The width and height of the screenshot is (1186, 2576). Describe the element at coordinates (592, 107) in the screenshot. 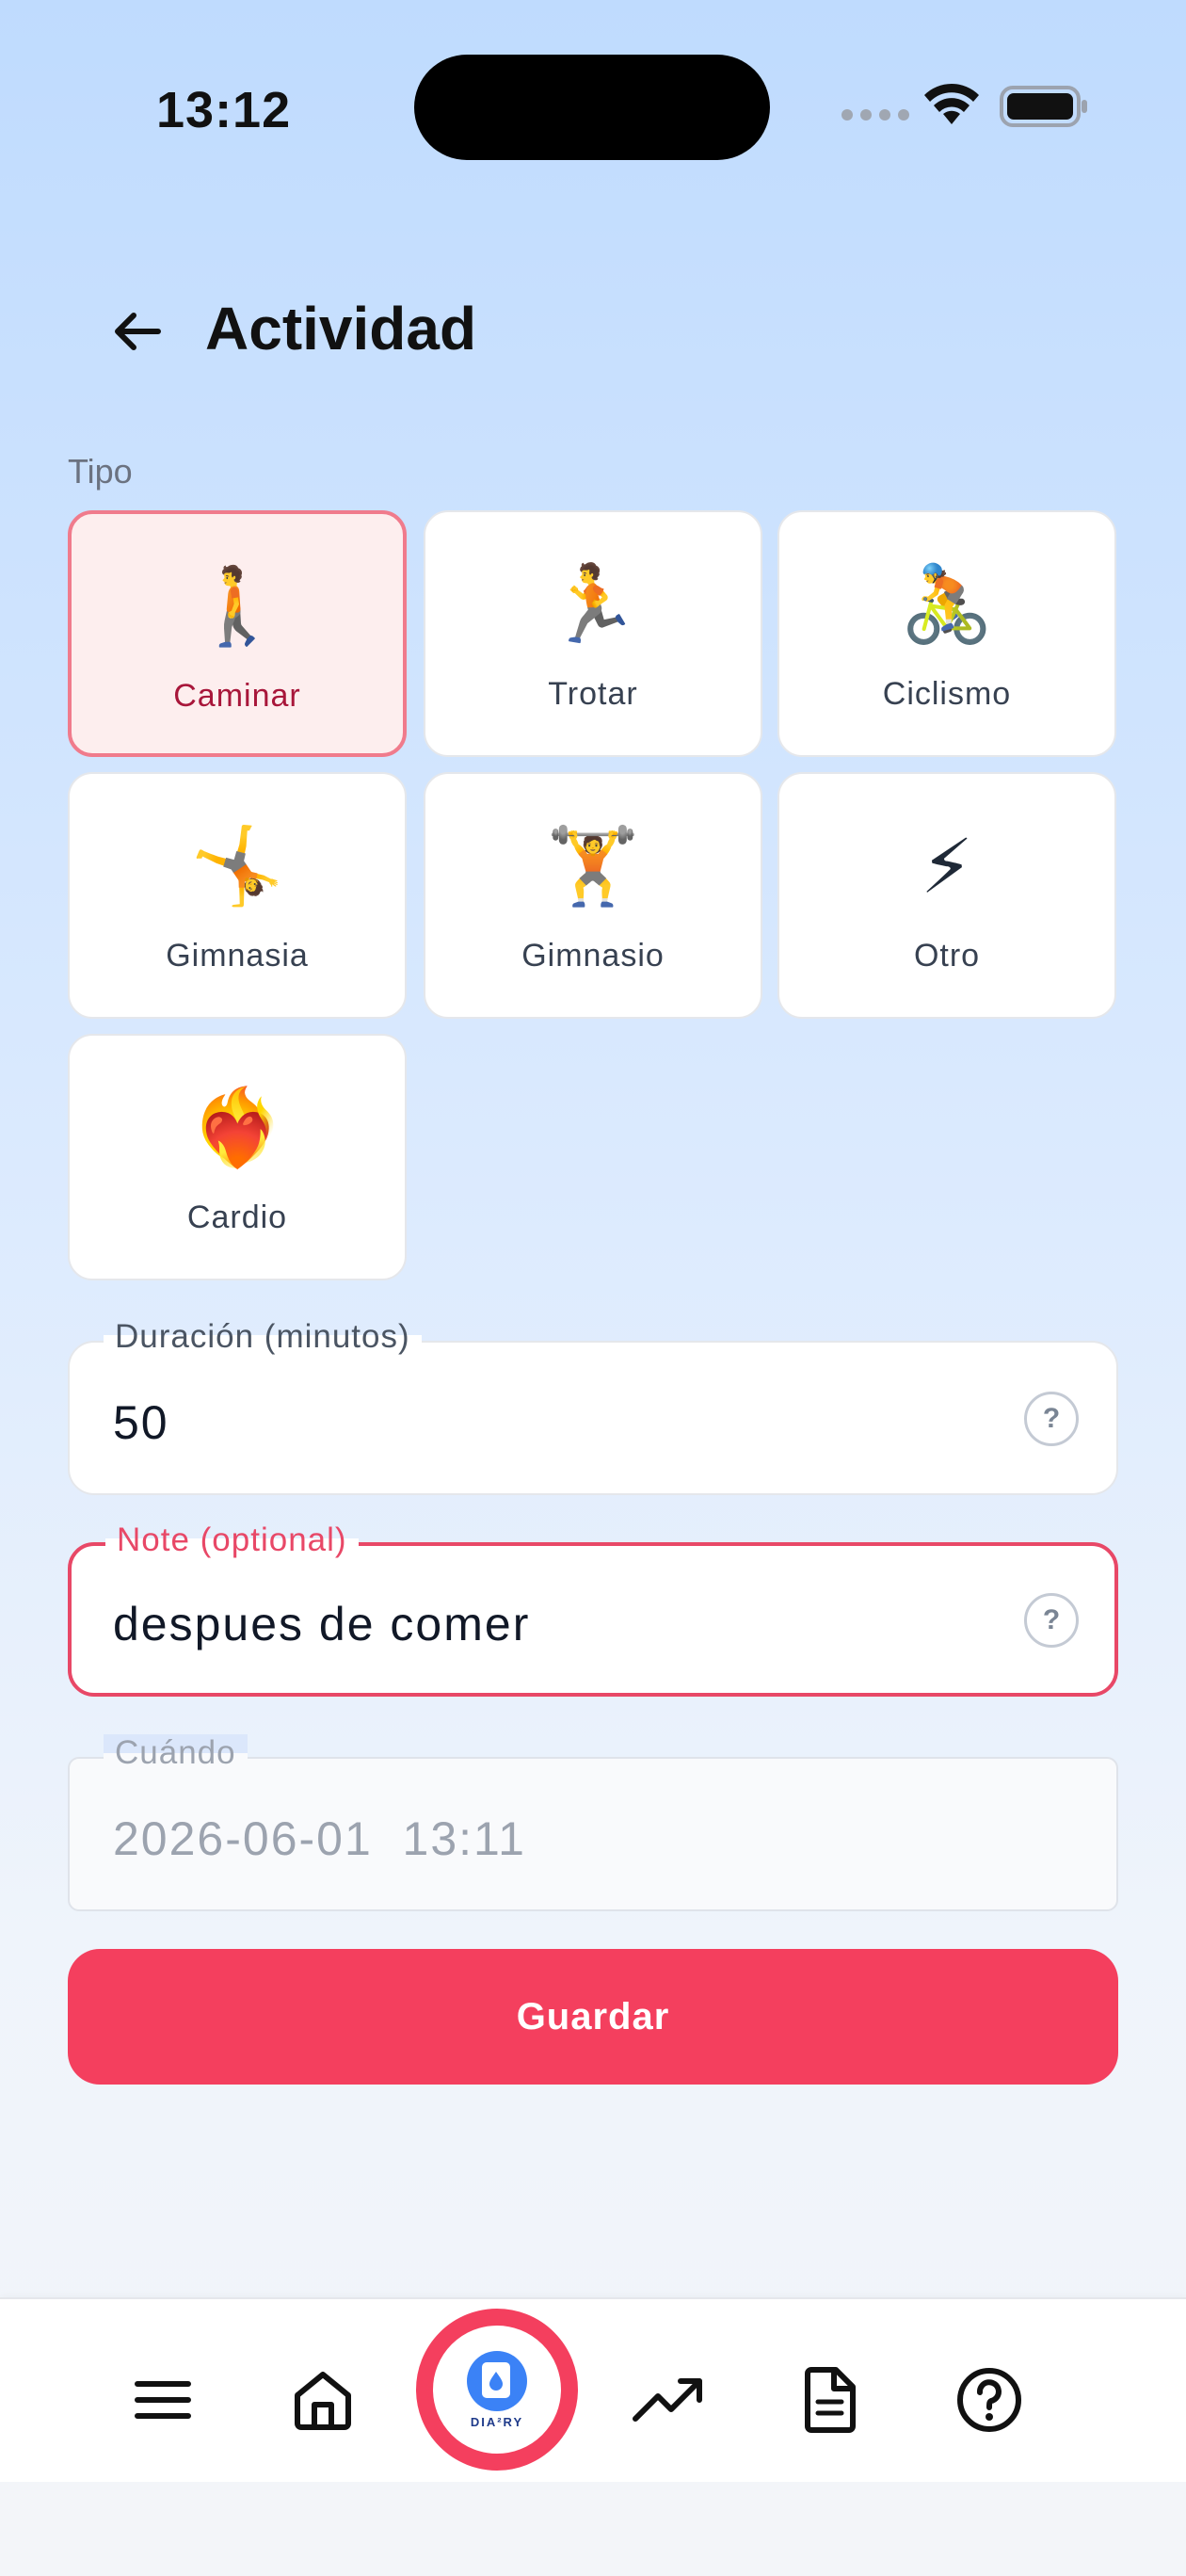

I see `dynamic-island` at that location.